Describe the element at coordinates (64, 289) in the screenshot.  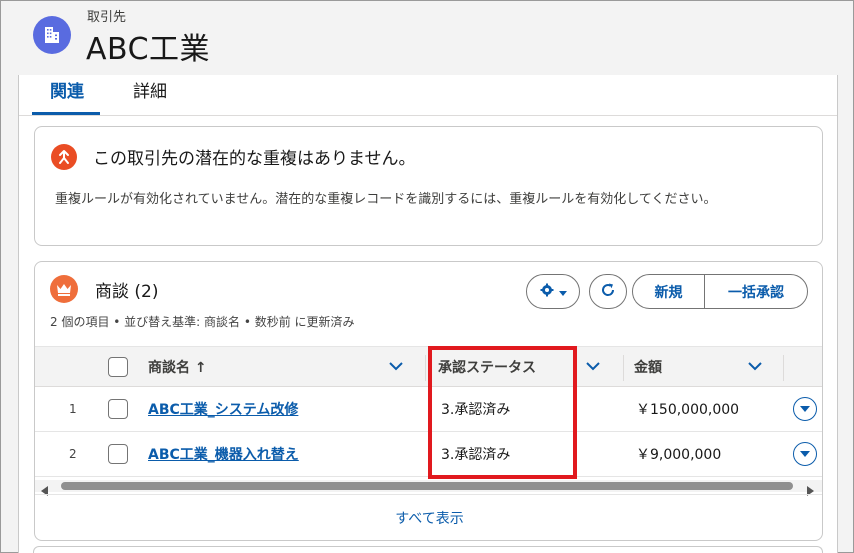
I see `crown-icon` at that location.